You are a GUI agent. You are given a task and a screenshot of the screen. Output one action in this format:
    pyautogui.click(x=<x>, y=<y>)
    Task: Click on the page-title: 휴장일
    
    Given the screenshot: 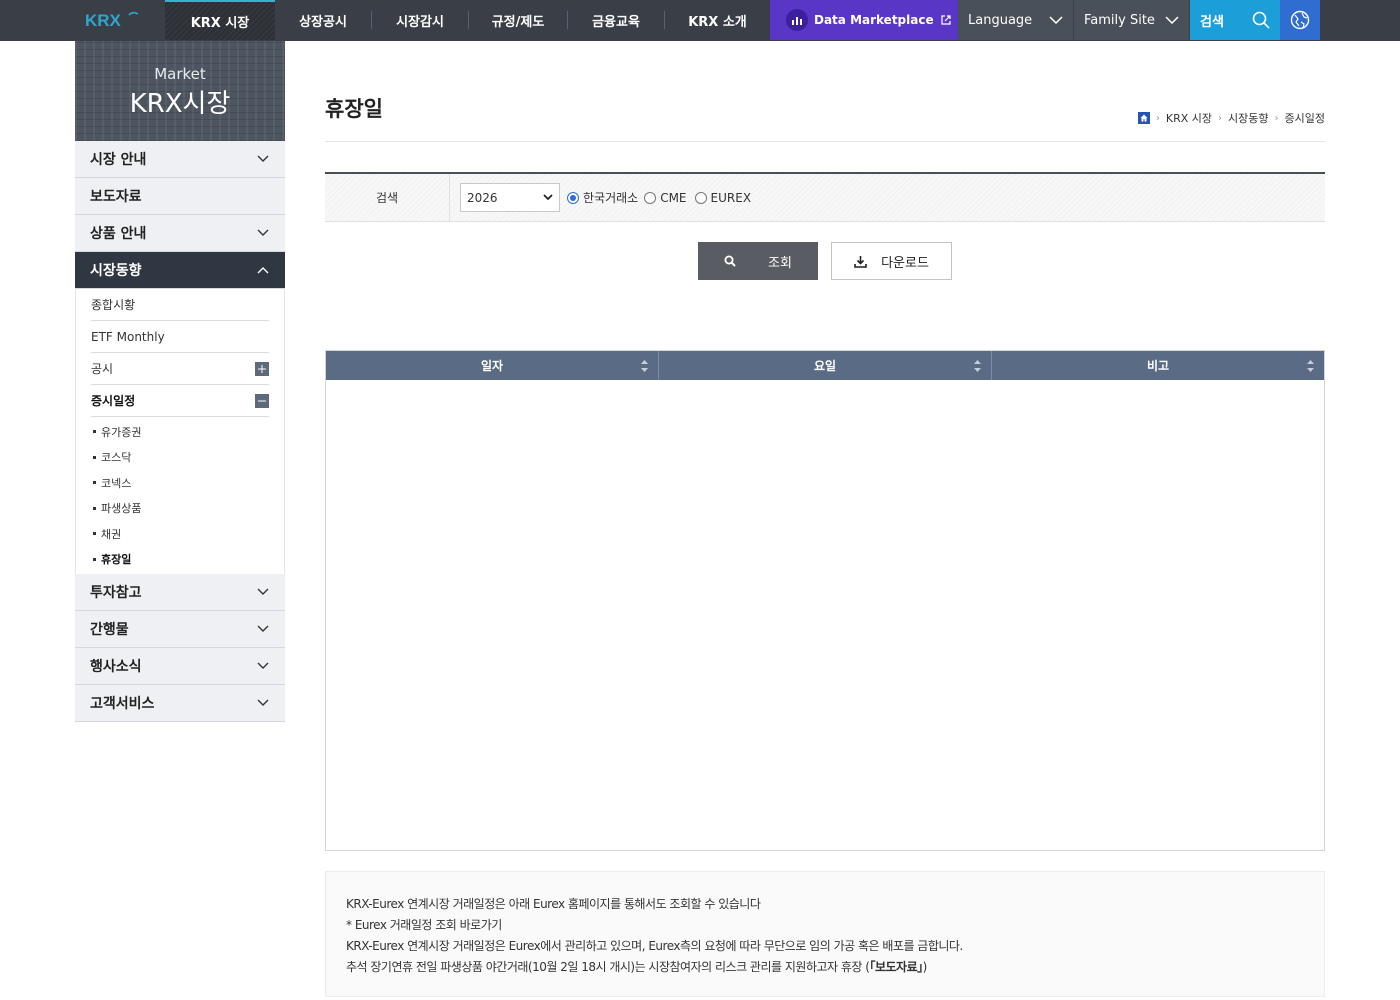 What is the action you would take?
    pyautogui.click(x=354, y=109)
    